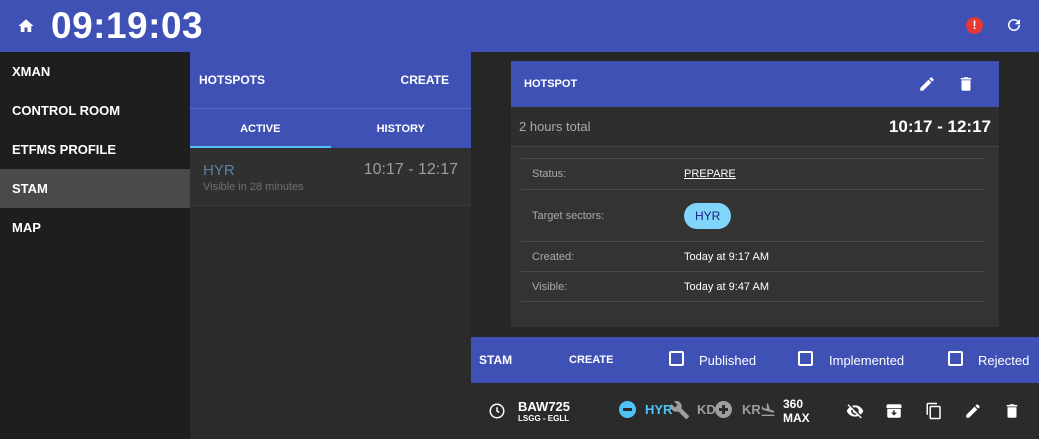  Describe the element at coordinates (973, 411) in the screenshot. I see `edit-flight-icon` at that location.